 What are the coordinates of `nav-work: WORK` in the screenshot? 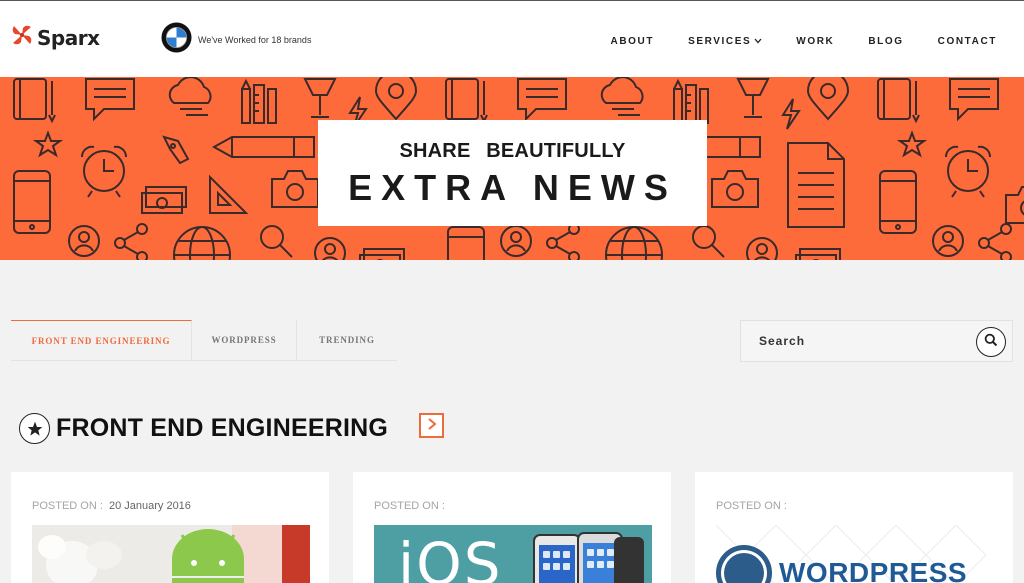 It's located at (815, 41).